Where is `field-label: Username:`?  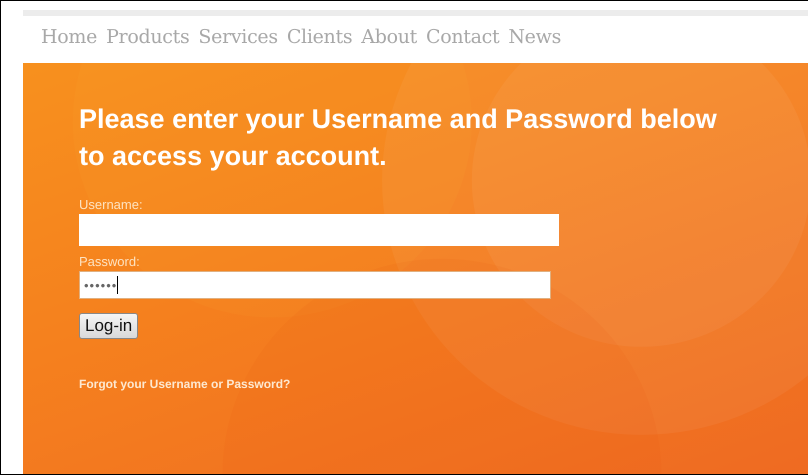 field-label: Username: is located at coordinates (111, 204).